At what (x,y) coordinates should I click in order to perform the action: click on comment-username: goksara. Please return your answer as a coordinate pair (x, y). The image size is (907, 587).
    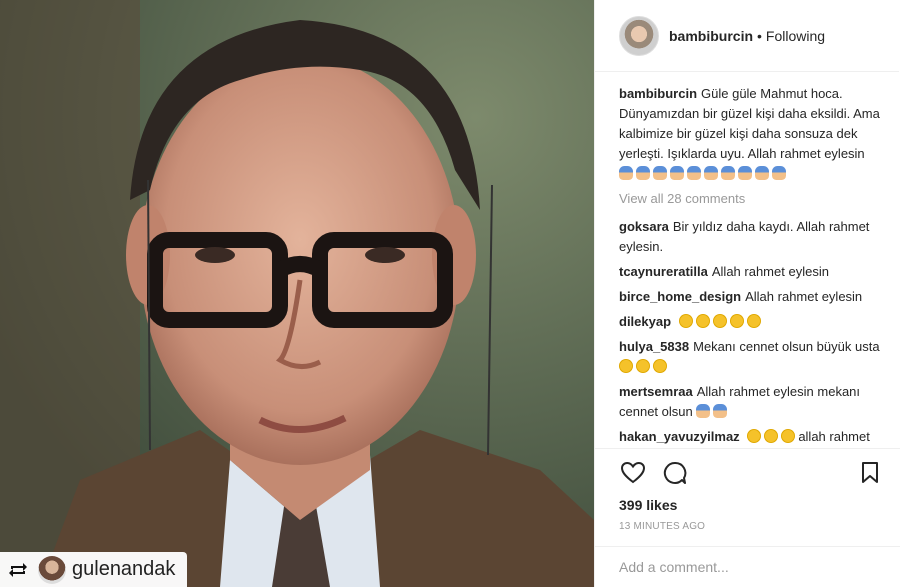
    Looking at the image, I should click on (644, 226).